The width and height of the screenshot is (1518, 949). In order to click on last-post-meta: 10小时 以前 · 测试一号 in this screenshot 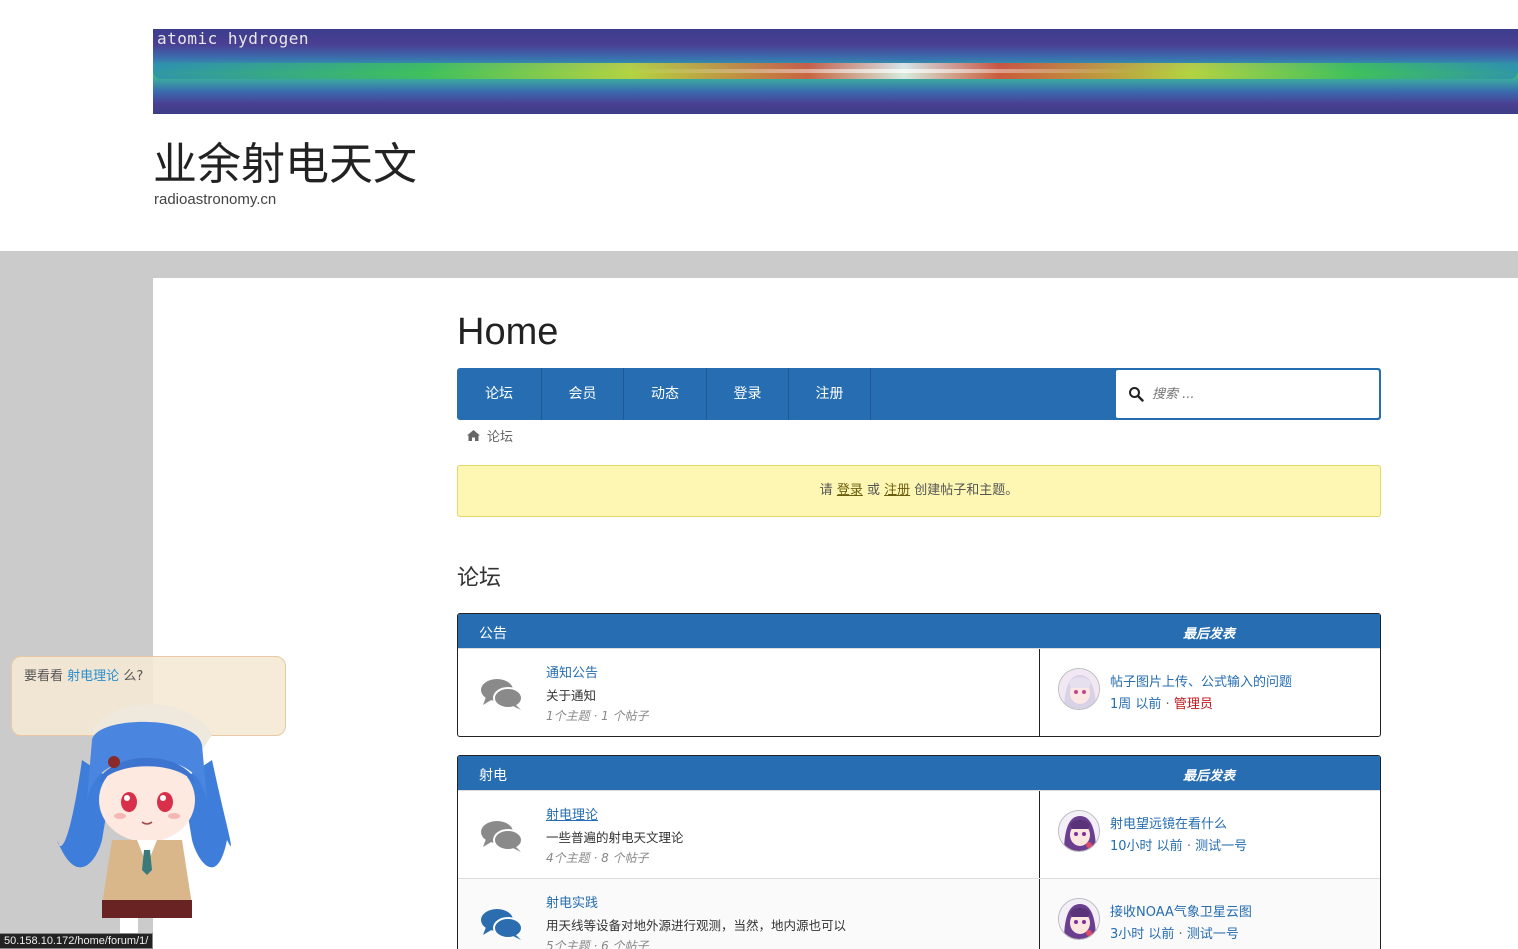, I will do `click(1178, 844)`.